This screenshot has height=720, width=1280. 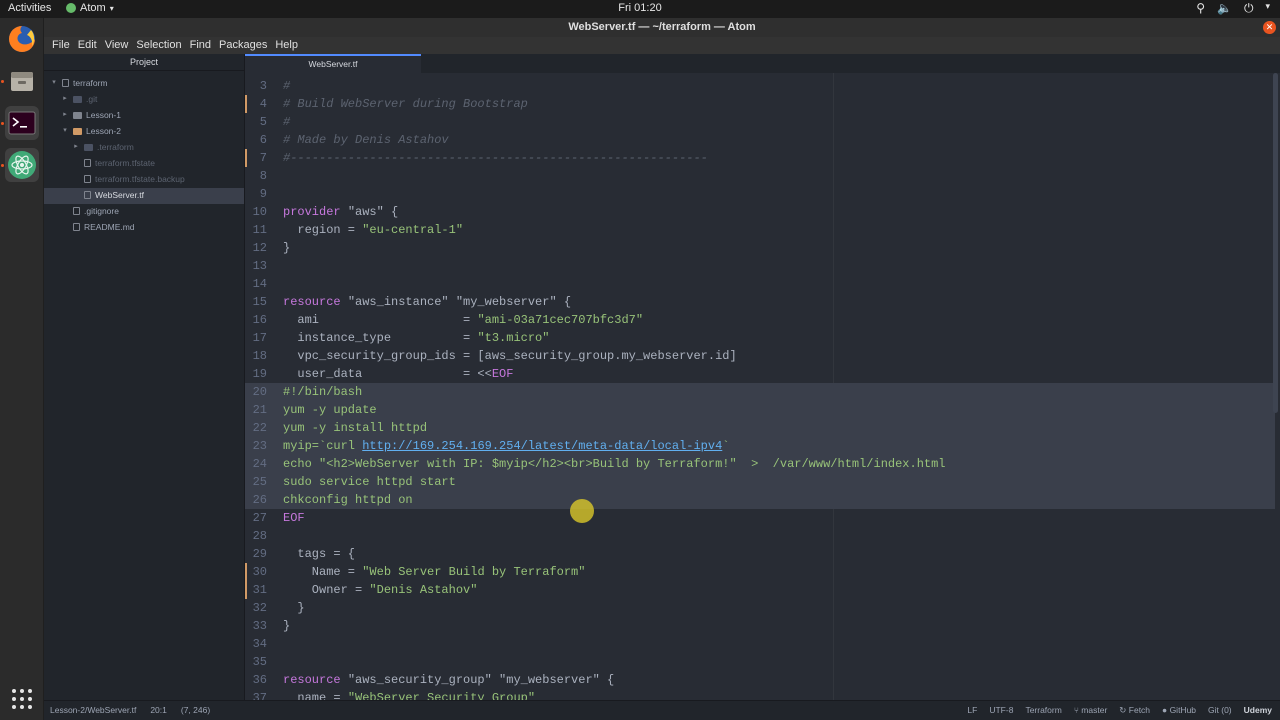 I want to click on line-text: name = "WebServer Security Group", so click(x=409, y=694).